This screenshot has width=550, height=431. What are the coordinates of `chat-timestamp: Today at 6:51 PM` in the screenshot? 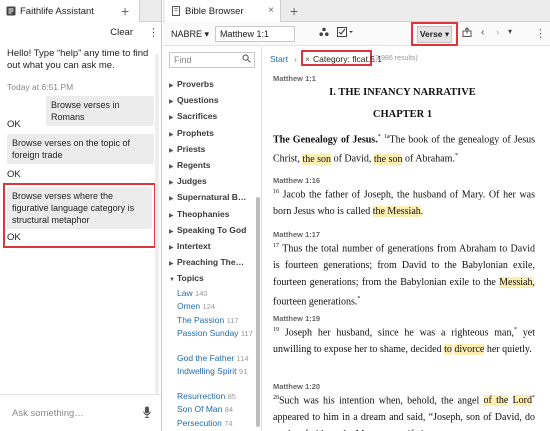 It's located at (40, 87).